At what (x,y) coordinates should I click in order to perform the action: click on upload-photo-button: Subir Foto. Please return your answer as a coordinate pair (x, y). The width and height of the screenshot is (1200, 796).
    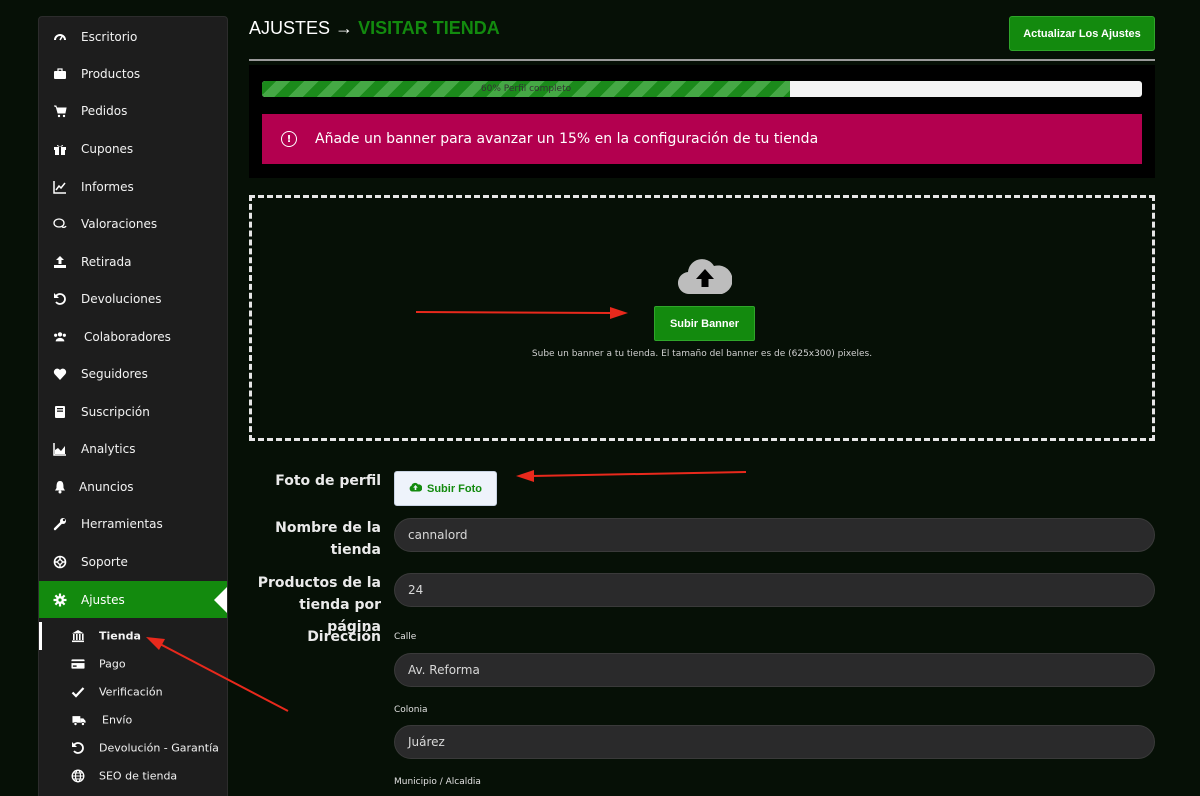
    Looking at the image, I should click on (445, 488).